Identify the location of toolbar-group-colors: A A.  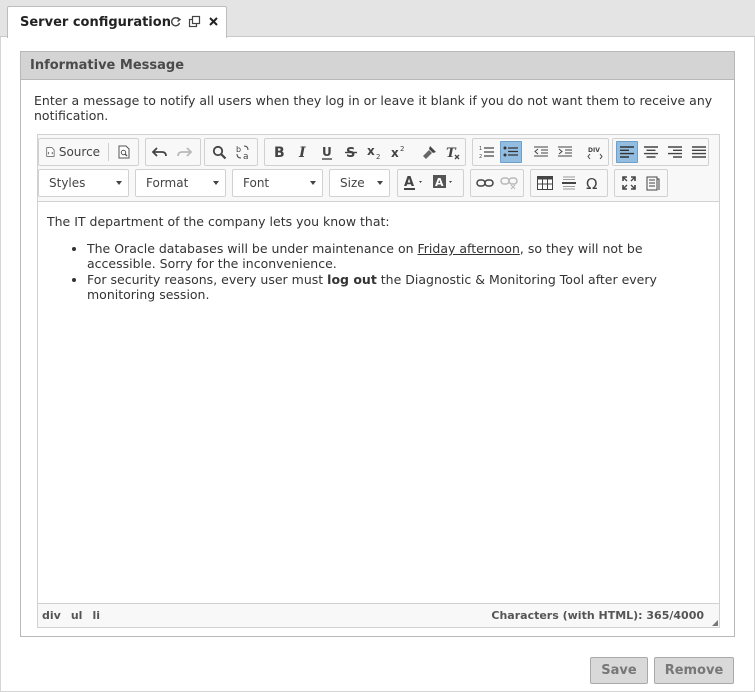
(430, 183).